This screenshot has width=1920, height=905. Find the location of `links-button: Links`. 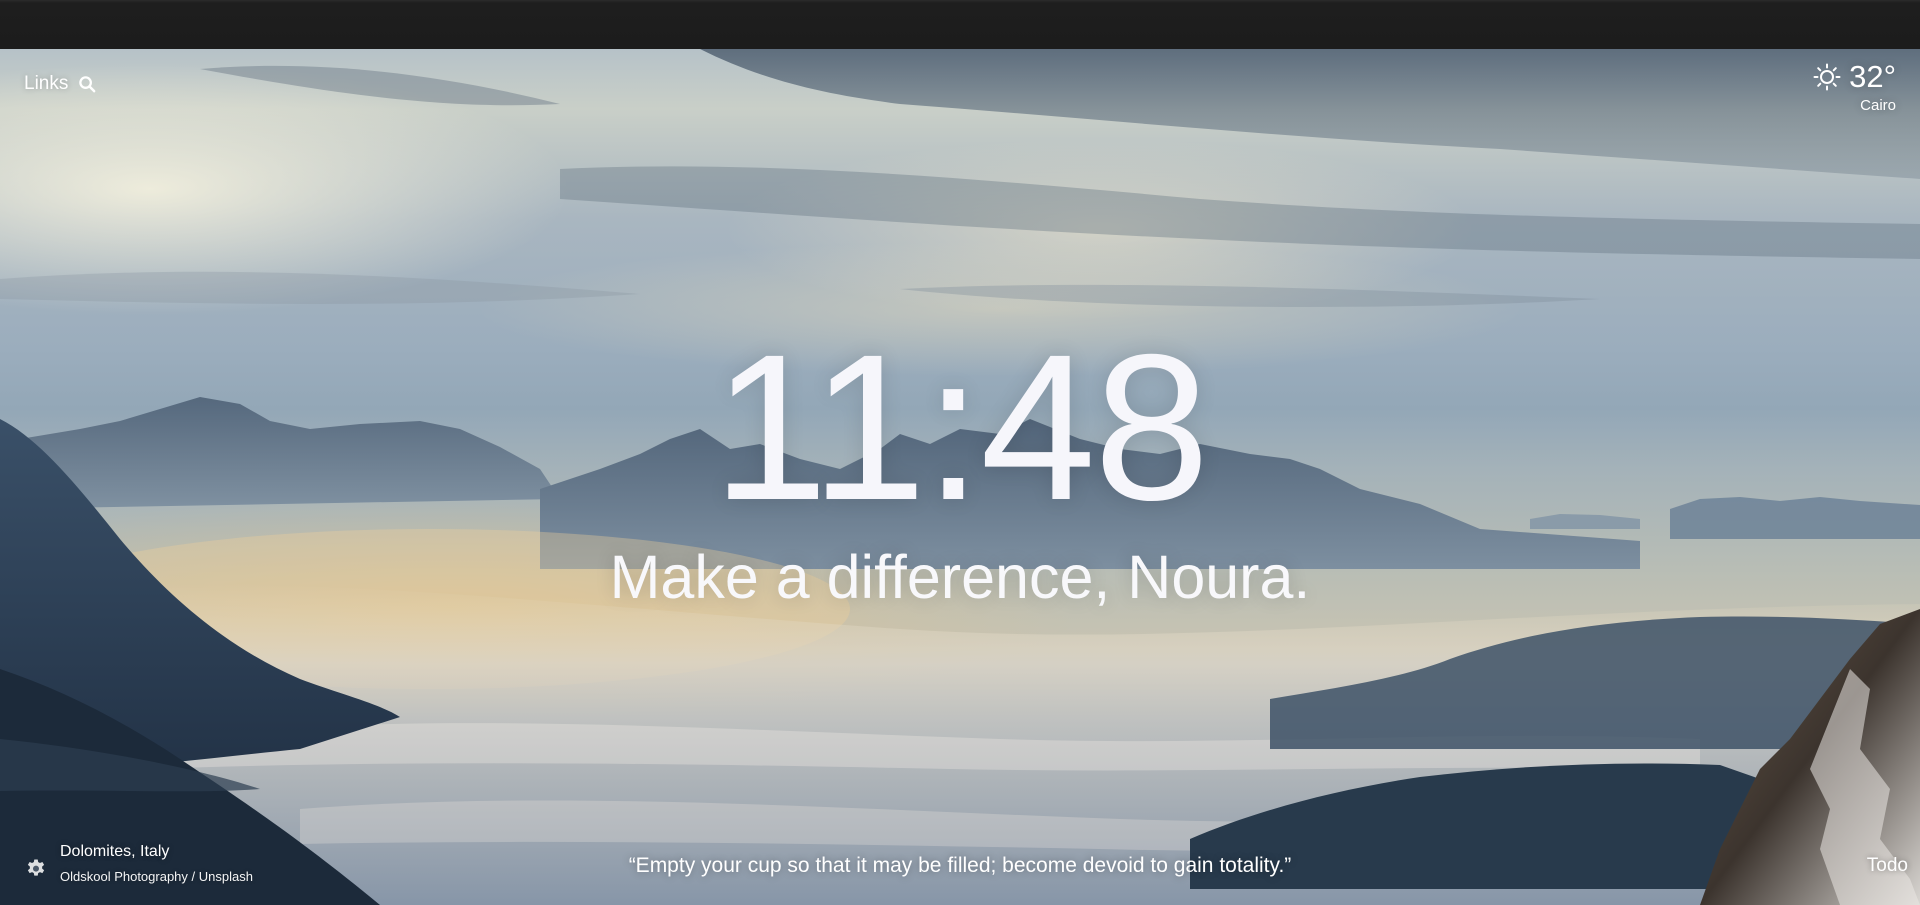

links-button: Links is located at coordinates (60, 84).